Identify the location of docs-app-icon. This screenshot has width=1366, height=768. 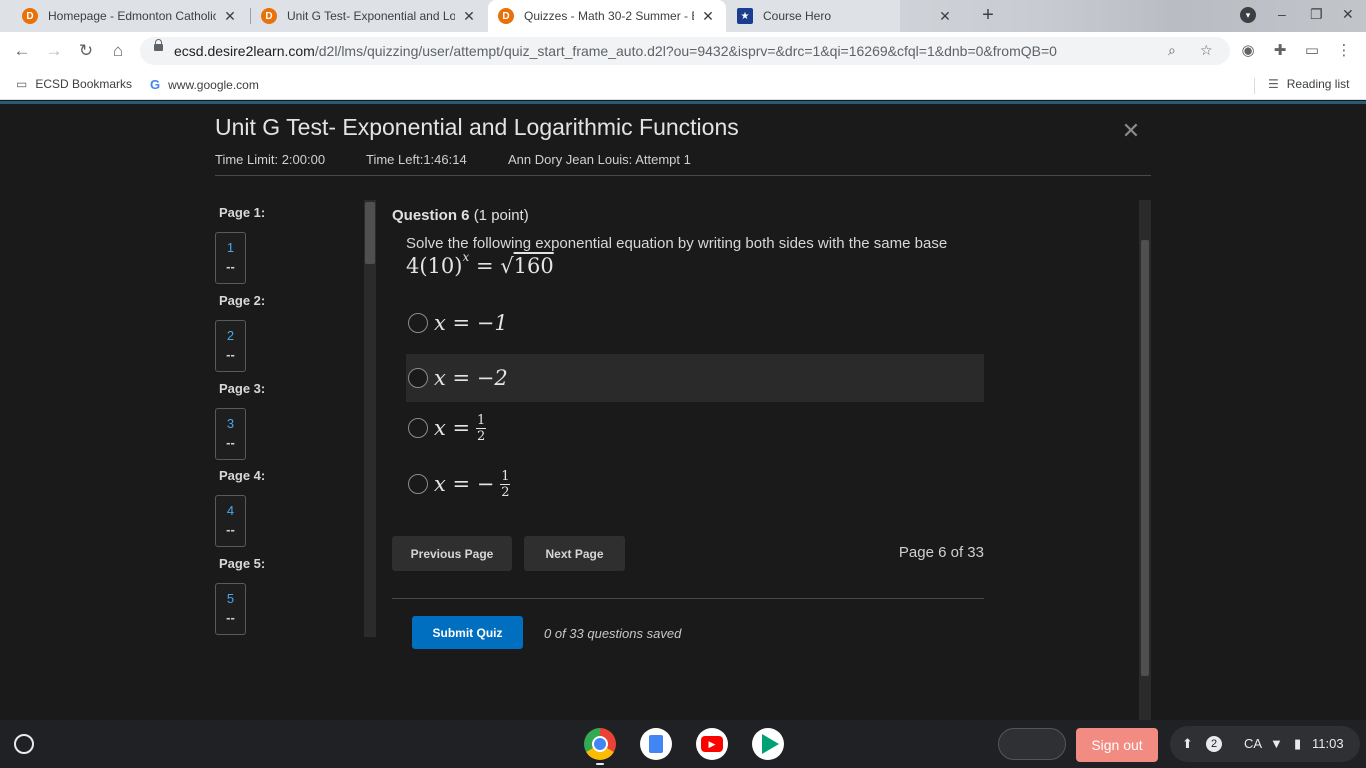
(656, 744).